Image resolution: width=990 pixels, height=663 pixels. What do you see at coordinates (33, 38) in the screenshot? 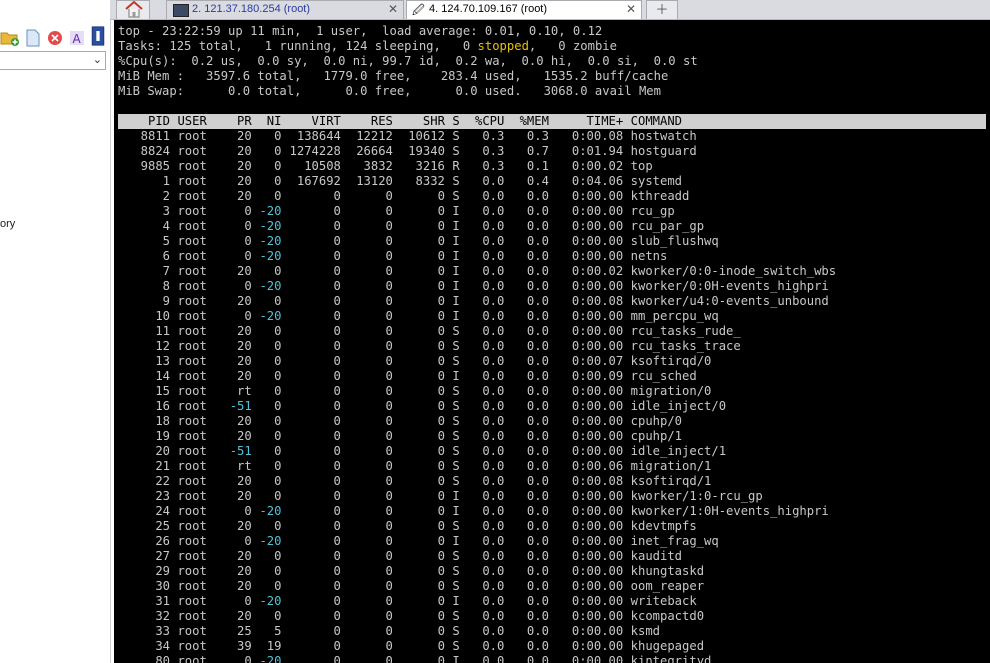
I see `new-file-icon` at bounding box center [33, 38].